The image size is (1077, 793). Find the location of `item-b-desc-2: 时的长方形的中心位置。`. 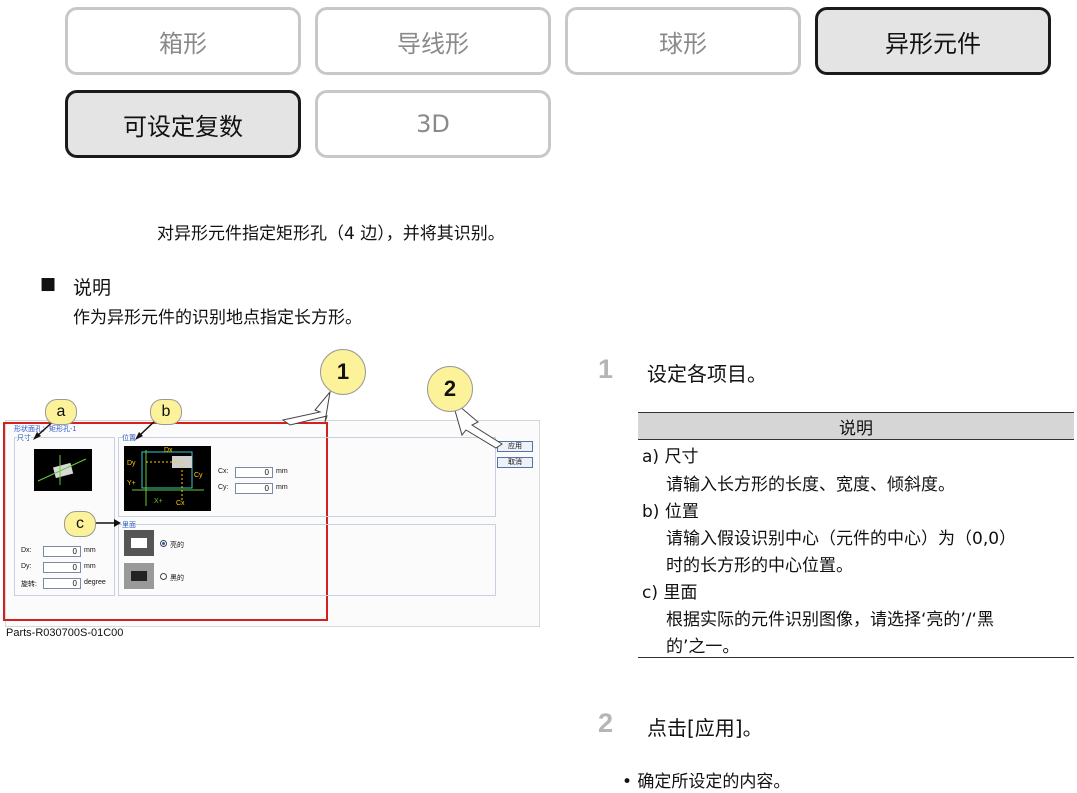

item-b-desc-2: 时的长方形的中心位置。 is located at coordinates (759, 566).